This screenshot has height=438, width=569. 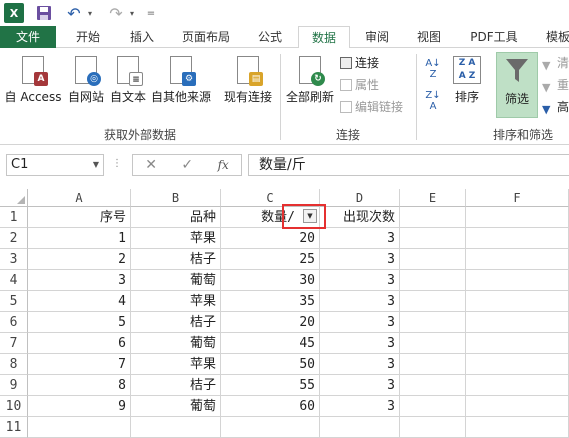 I want to click on table-cell: 品种, so click(x=176, y=217).